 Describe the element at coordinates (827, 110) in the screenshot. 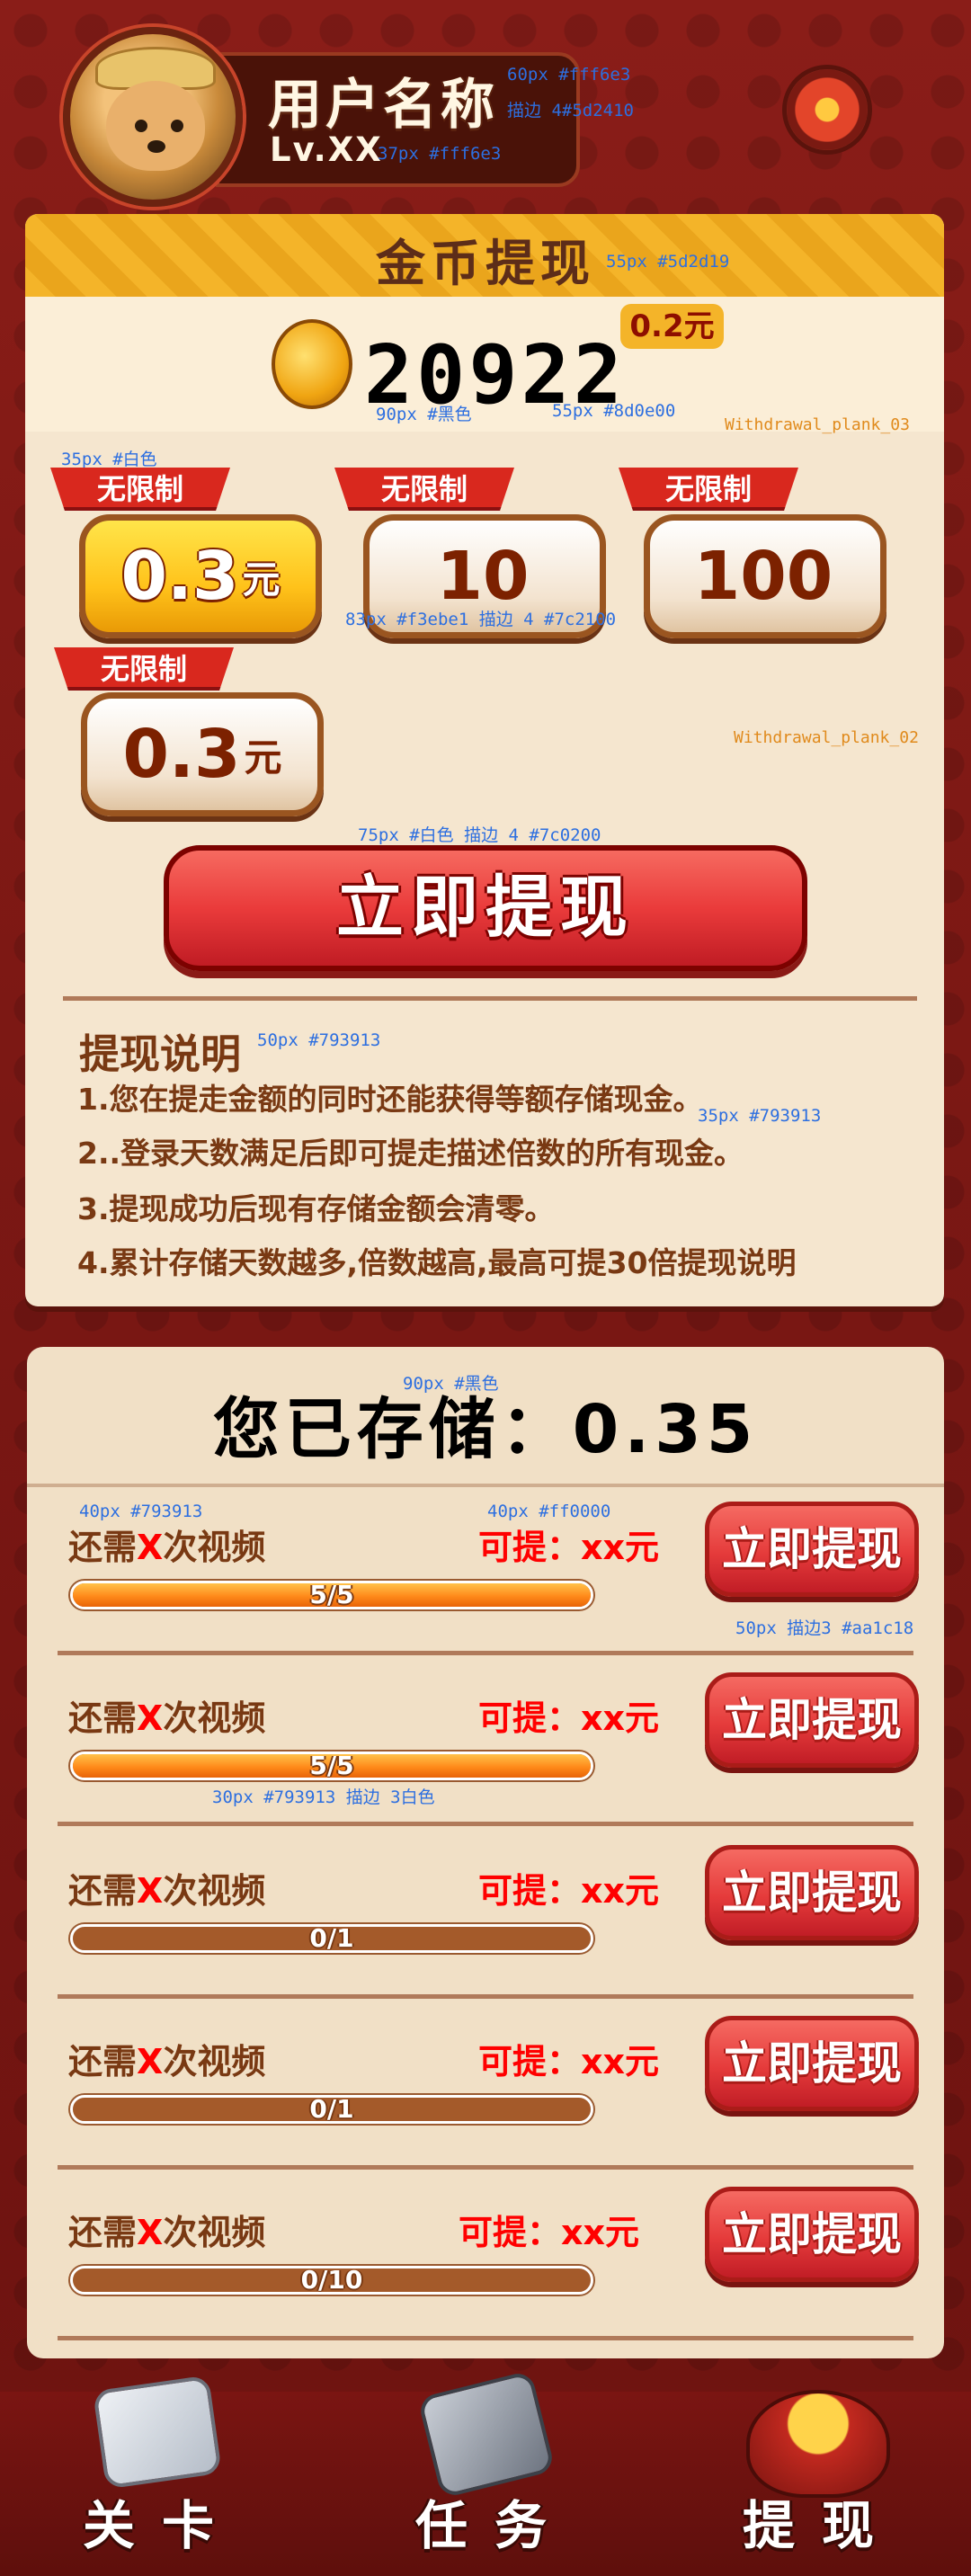

I see `settings-gear-button` at that location.